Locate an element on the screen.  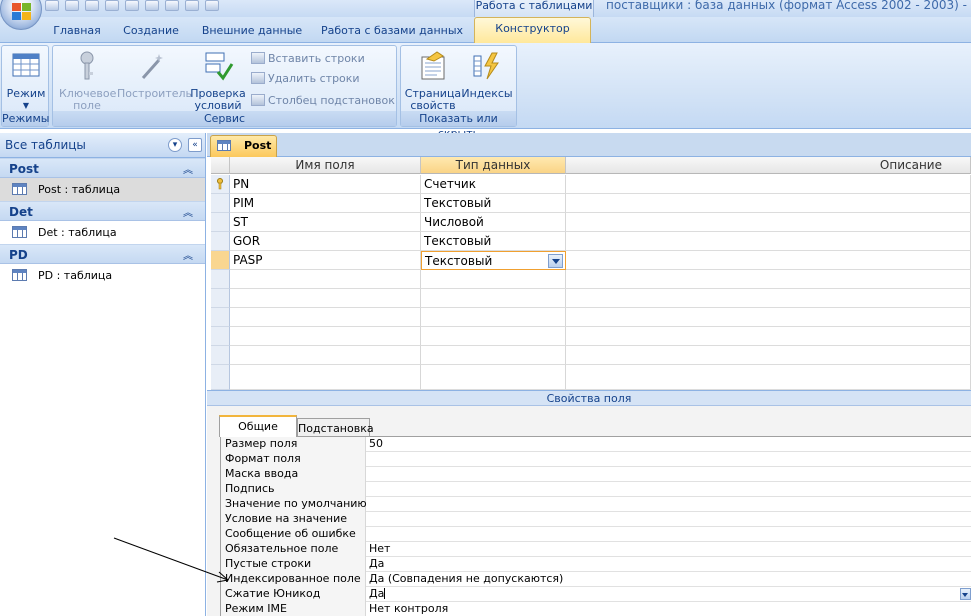
field-name-cell: PIM is located at coordinates (325, 203).